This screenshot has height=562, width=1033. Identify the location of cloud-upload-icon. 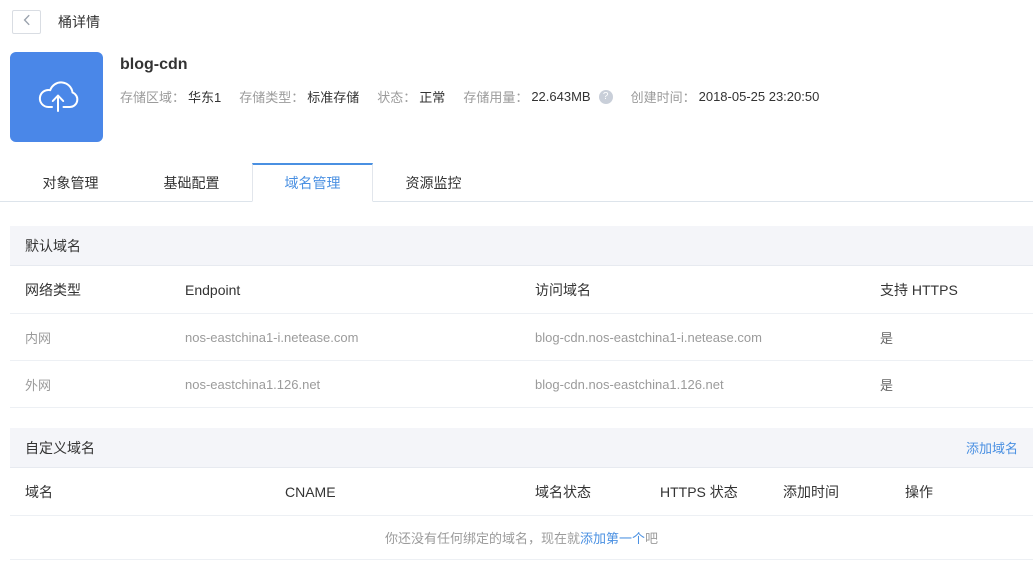
(57, 97).